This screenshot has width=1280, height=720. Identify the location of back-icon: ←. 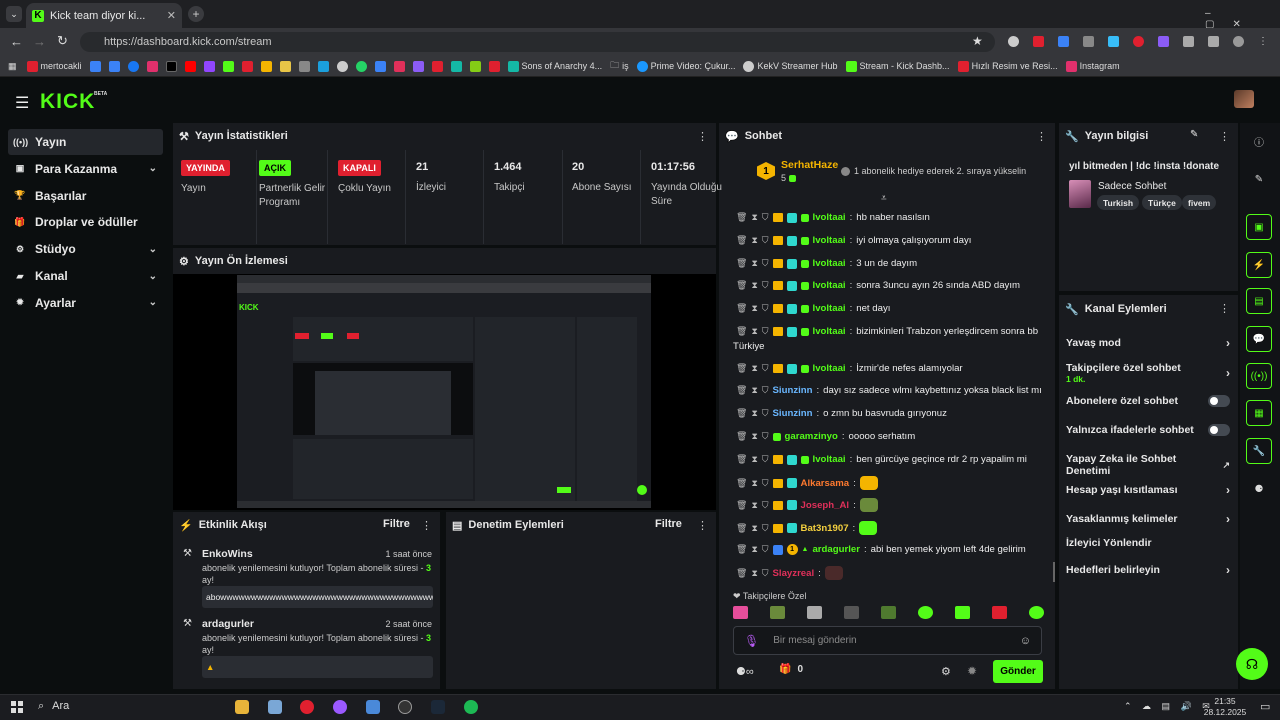
(16, 41).